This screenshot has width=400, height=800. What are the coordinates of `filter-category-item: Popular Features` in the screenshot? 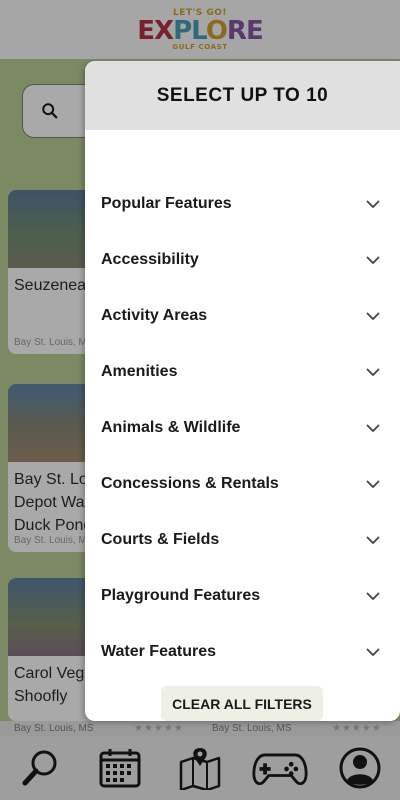 It's located at (242, 204).